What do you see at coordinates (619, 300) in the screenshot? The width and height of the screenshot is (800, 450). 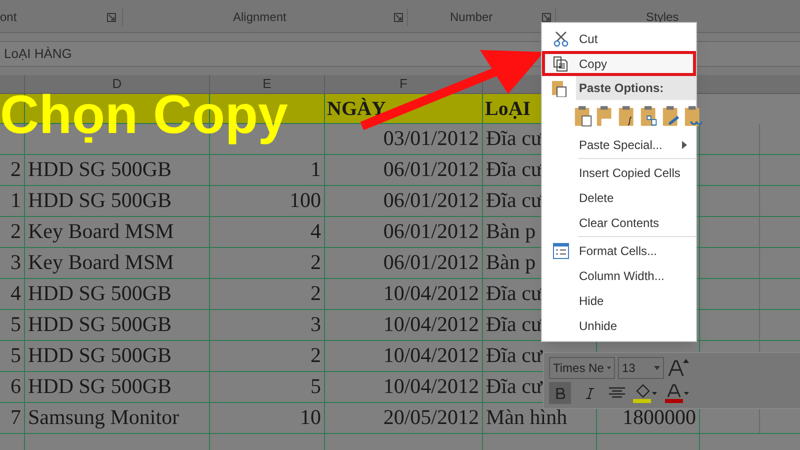 I see `menu-item: Hide` at bounding box center [619, 300].